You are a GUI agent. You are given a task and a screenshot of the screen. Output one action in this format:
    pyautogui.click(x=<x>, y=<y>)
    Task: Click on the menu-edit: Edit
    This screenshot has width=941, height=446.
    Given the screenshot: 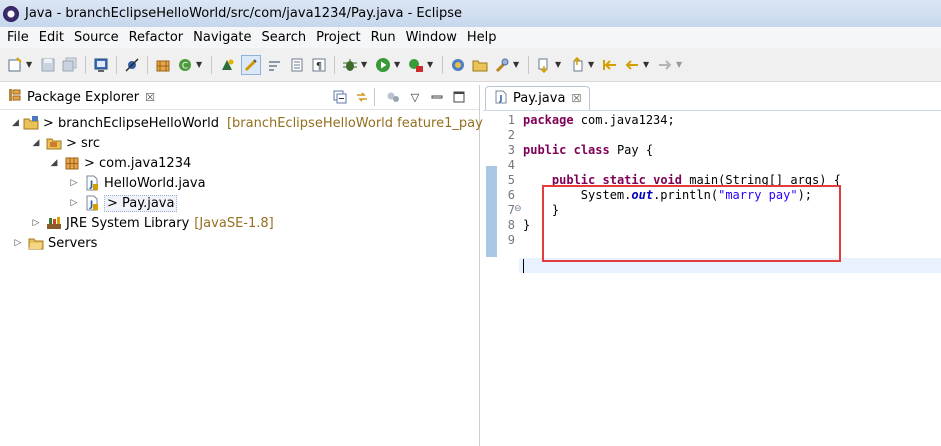 What is the action you would take?
    pyautogui.click(x=51, y=37)
    